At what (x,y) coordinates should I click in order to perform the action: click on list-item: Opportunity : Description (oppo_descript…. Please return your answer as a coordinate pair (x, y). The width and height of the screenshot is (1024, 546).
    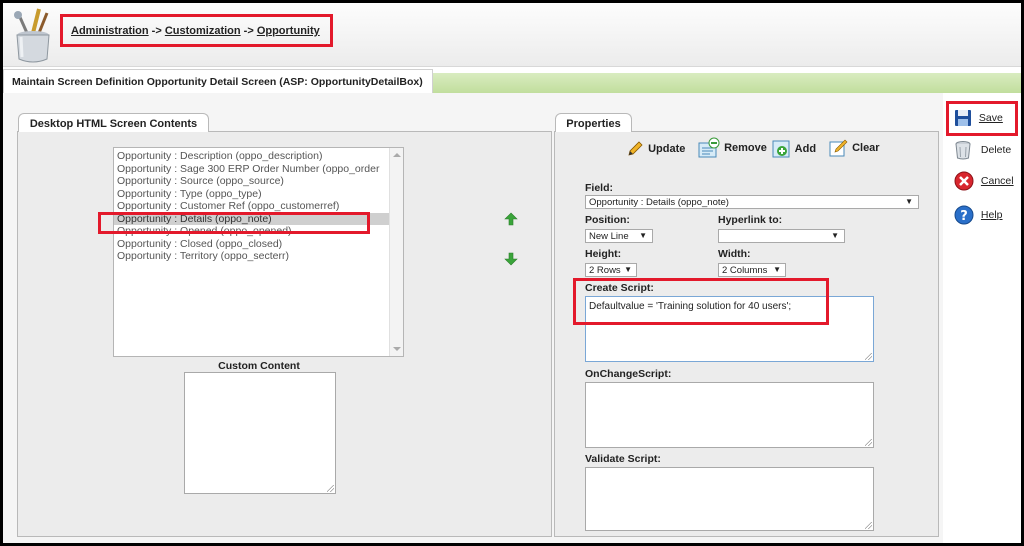
    Looking at the image, I should click on (251, 156).